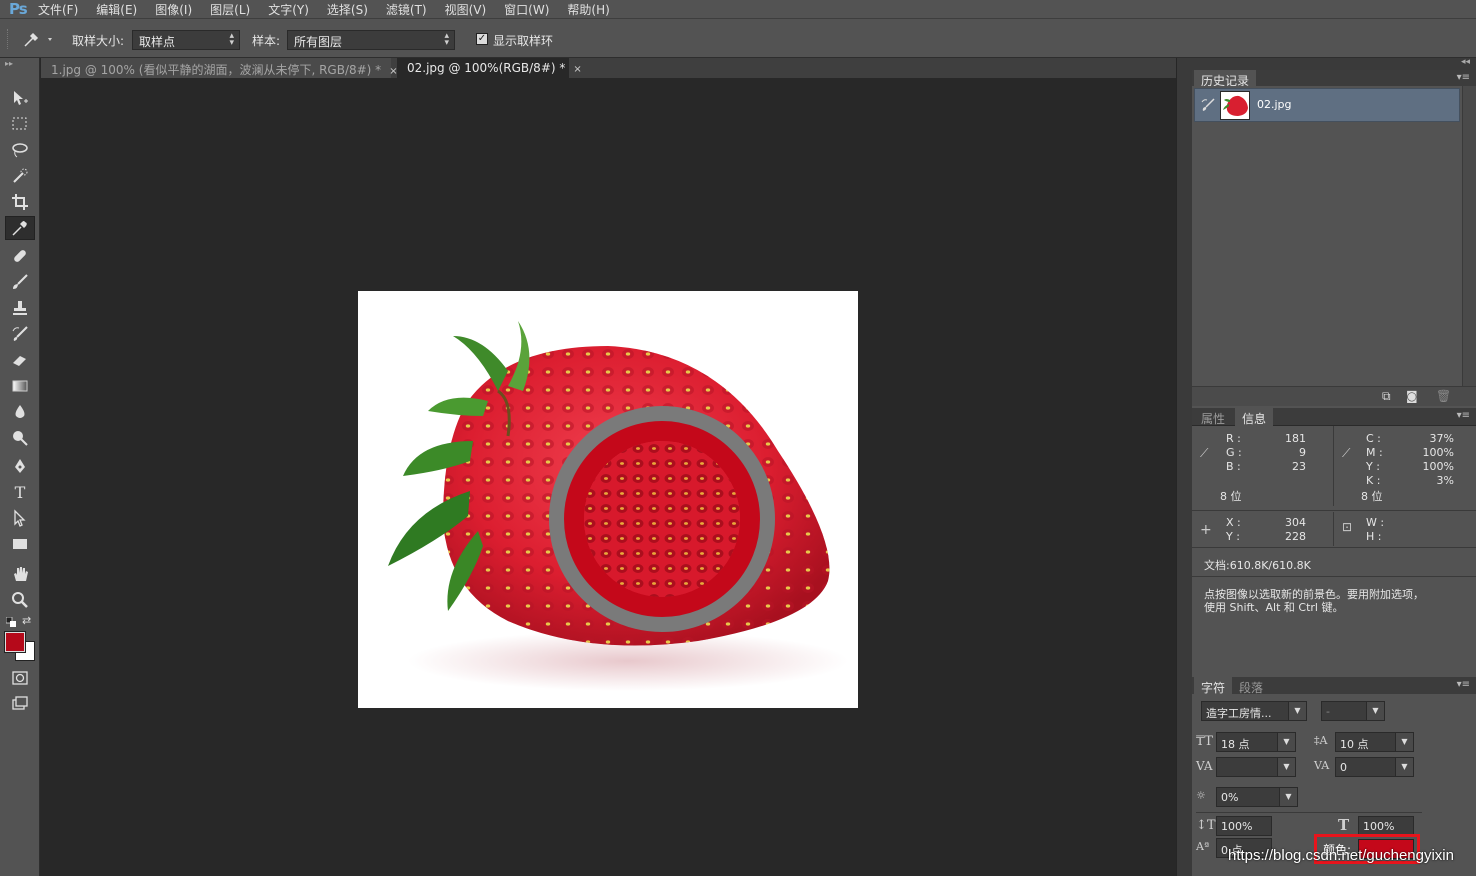 The width and height of the screenshot is (1476, 876). What do you see at coordinates (1254, 711) in the screenshot?
I see `font-family-select: 造字工房情... ▼` at bounding box center [1254, 711].